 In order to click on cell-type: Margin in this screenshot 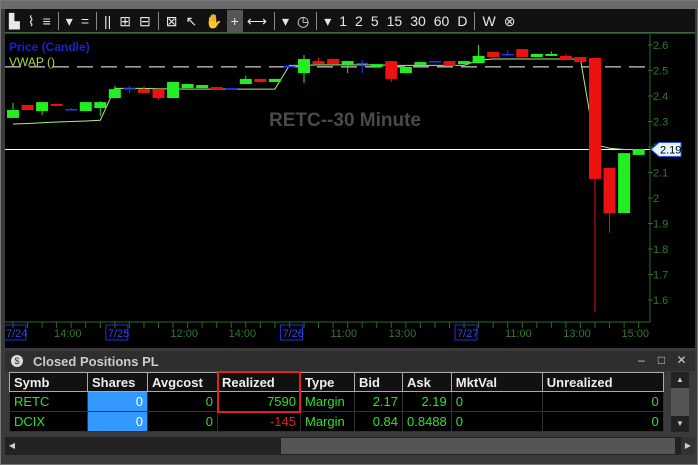, I will do `click(327, 421)`.